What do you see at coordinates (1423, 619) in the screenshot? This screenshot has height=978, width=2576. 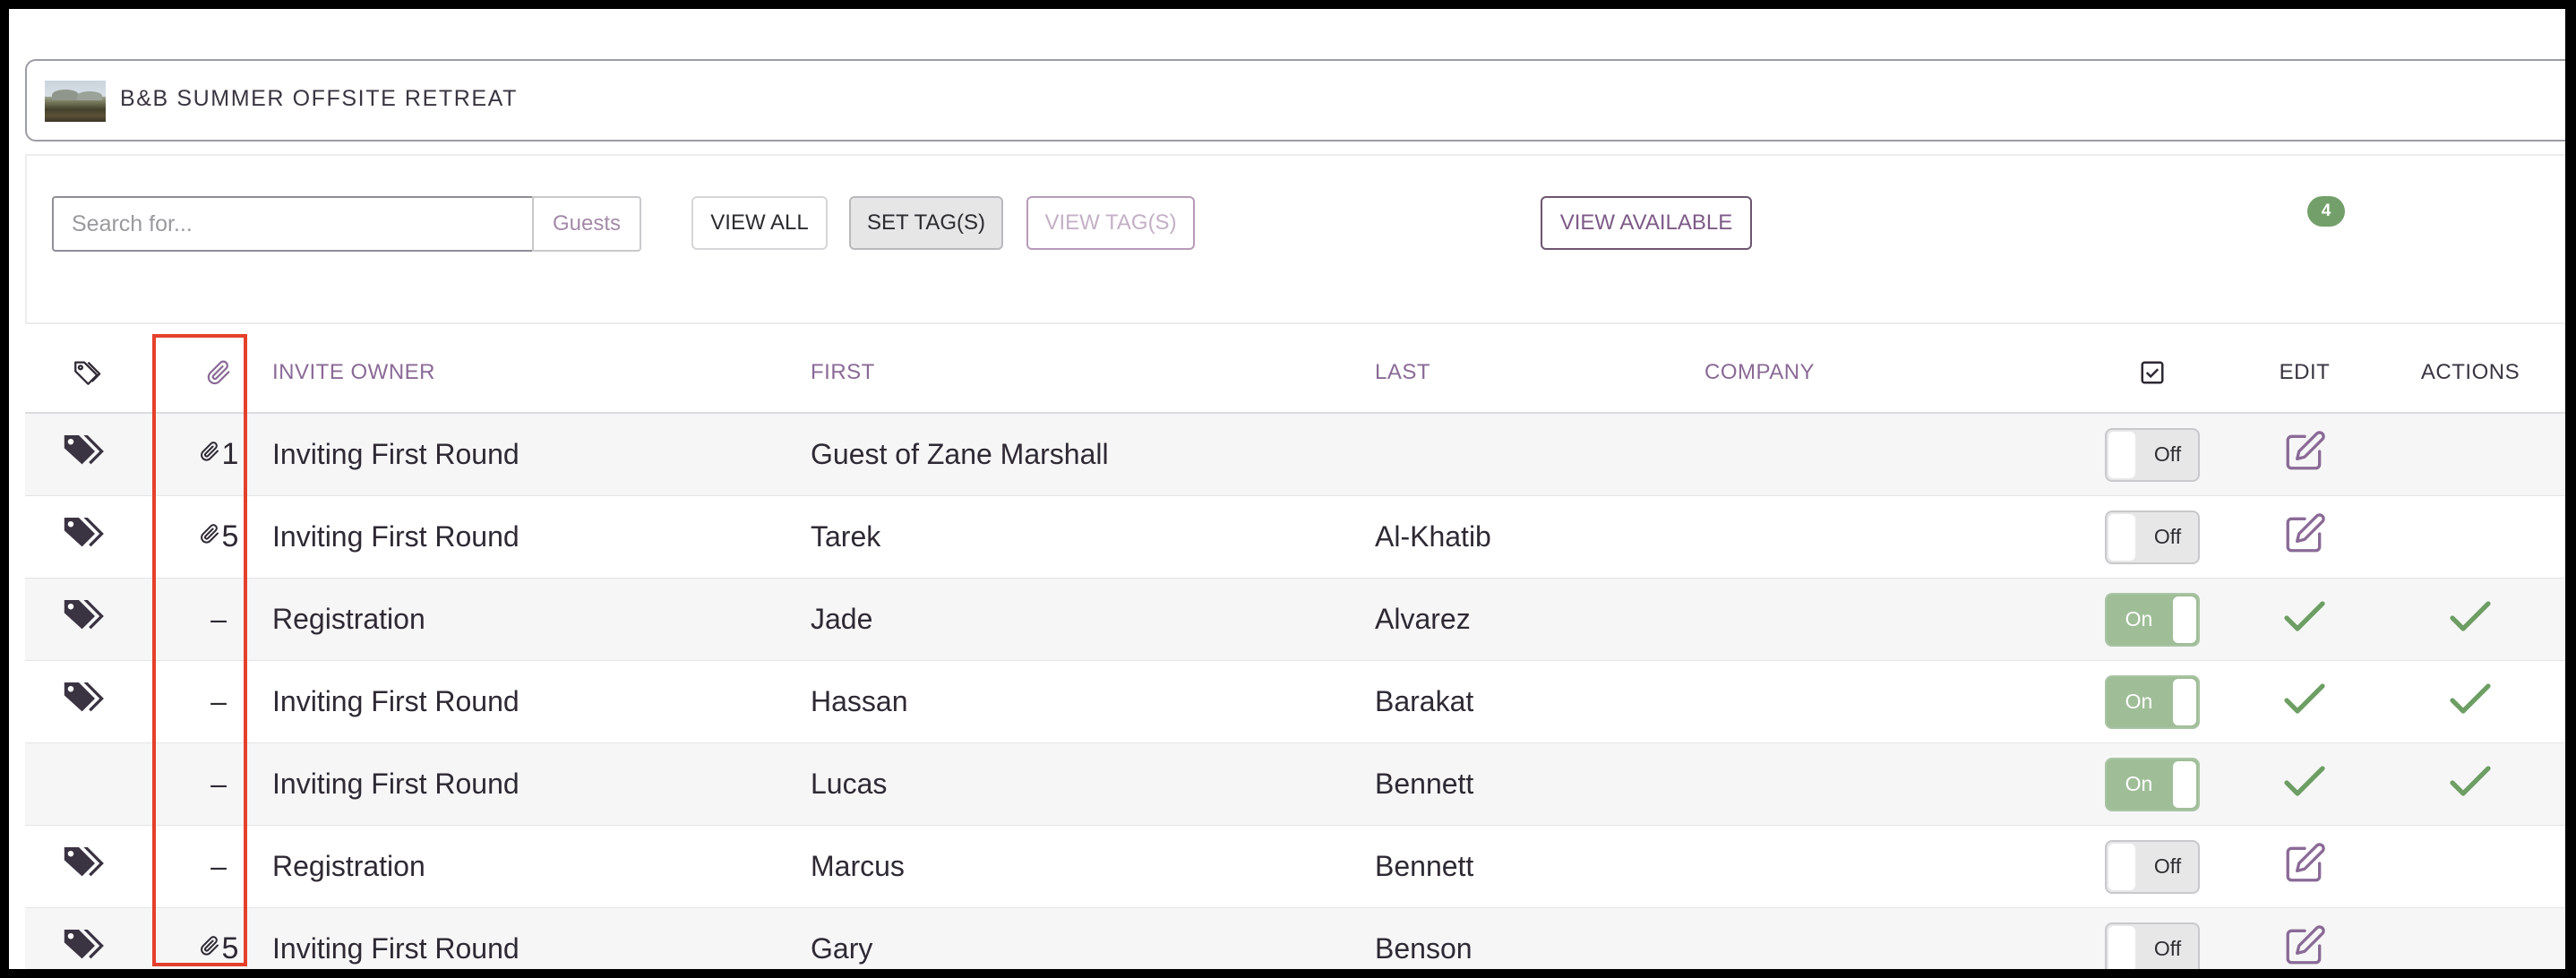 I see `row-last-name: Alvarez` at bounding box center [1423, 619].